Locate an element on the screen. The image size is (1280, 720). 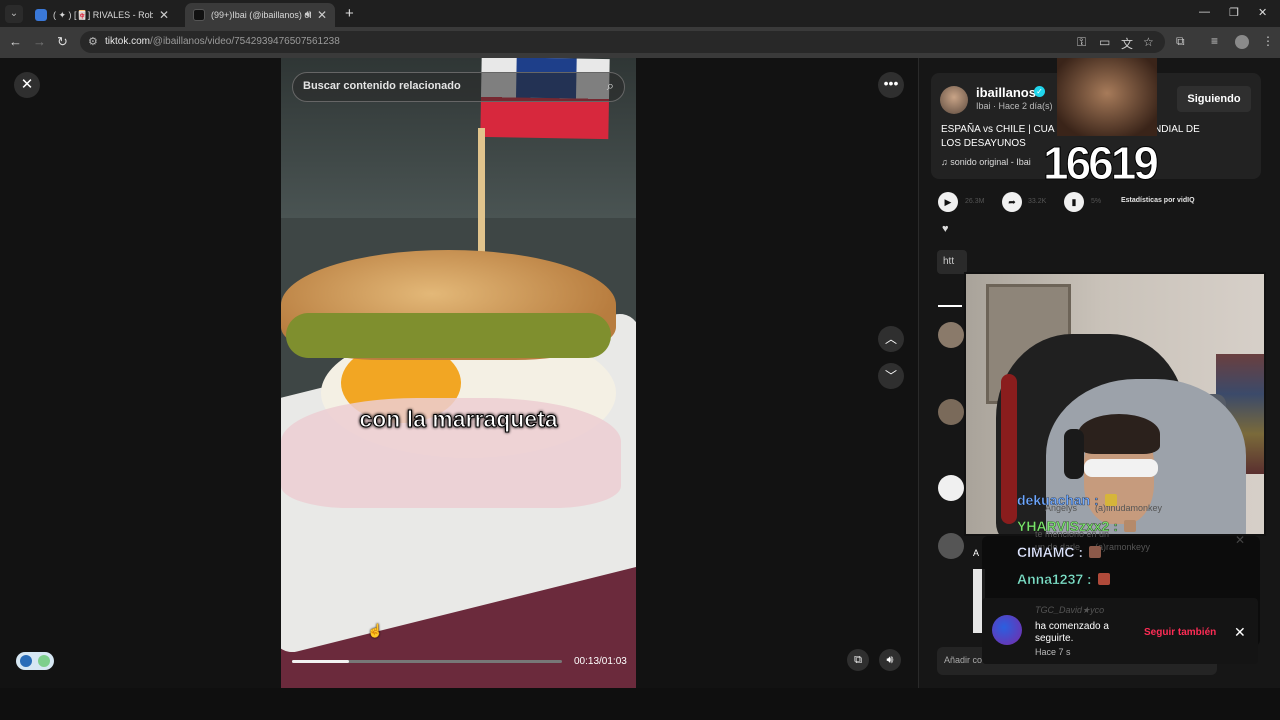
meme-counter: 16619 is located at coordinates (1101, 163).